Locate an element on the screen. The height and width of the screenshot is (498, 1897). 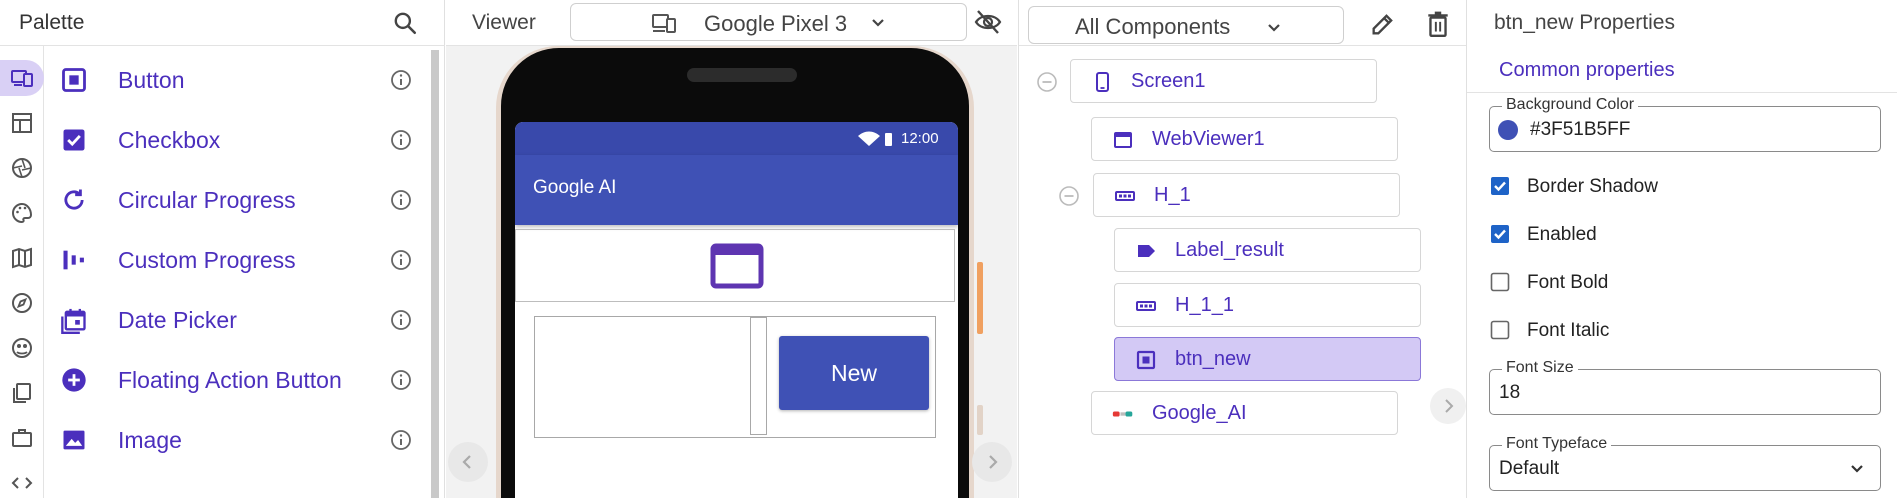
font-bold-label: Font Bold is located at coordinates (1568, 282).